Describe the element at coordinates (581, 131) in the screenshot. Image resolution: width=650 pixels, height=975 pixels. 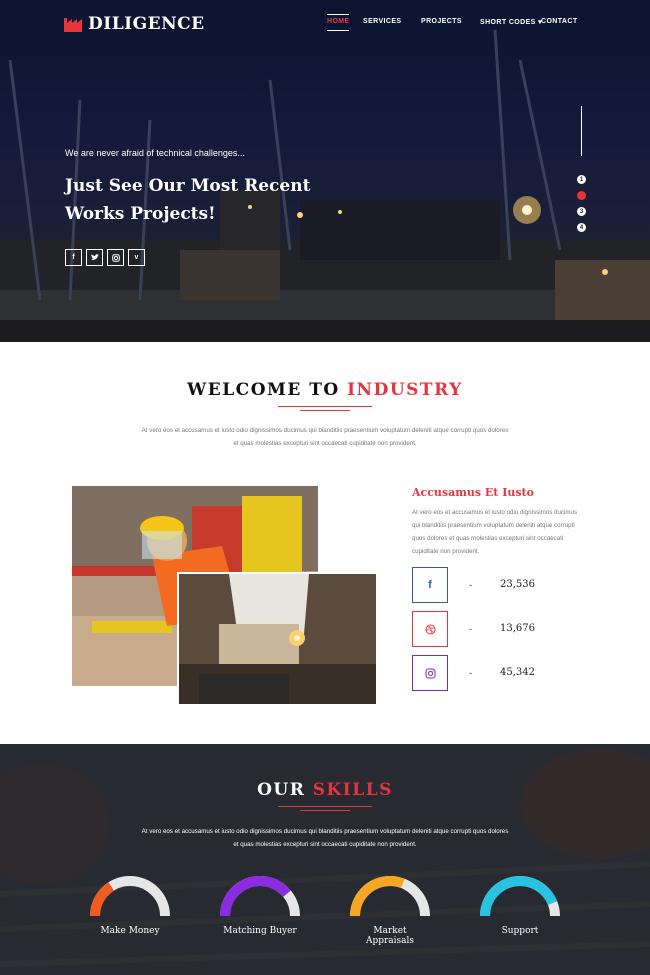
I see `slider-indicator-line` at that location.